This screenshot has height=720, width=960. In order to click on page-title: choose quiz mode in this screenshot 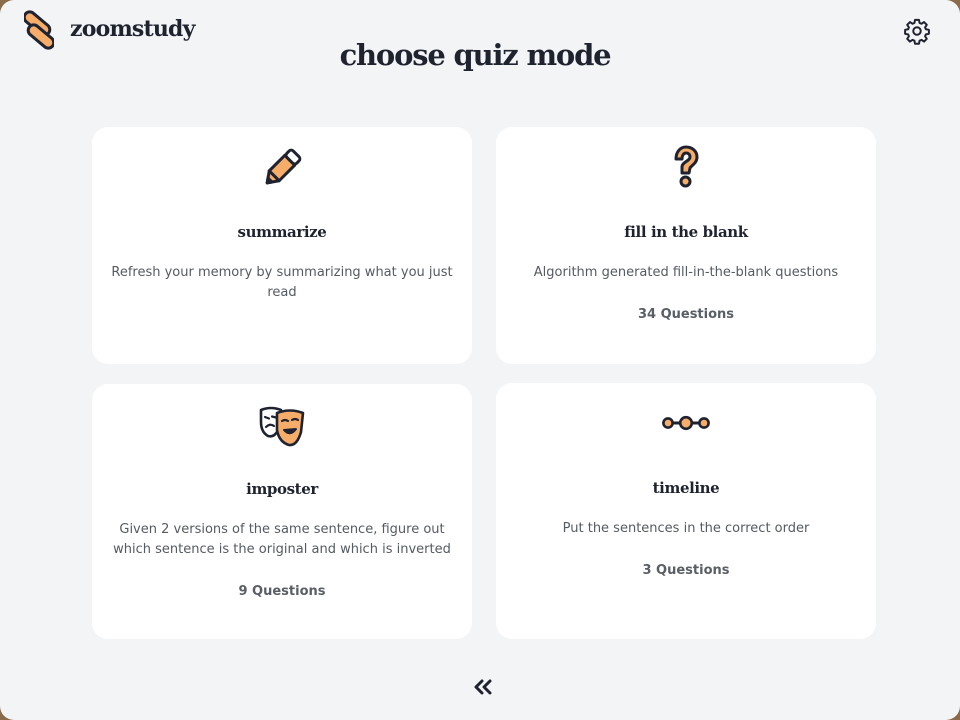, I will do `click(475, 55)`.